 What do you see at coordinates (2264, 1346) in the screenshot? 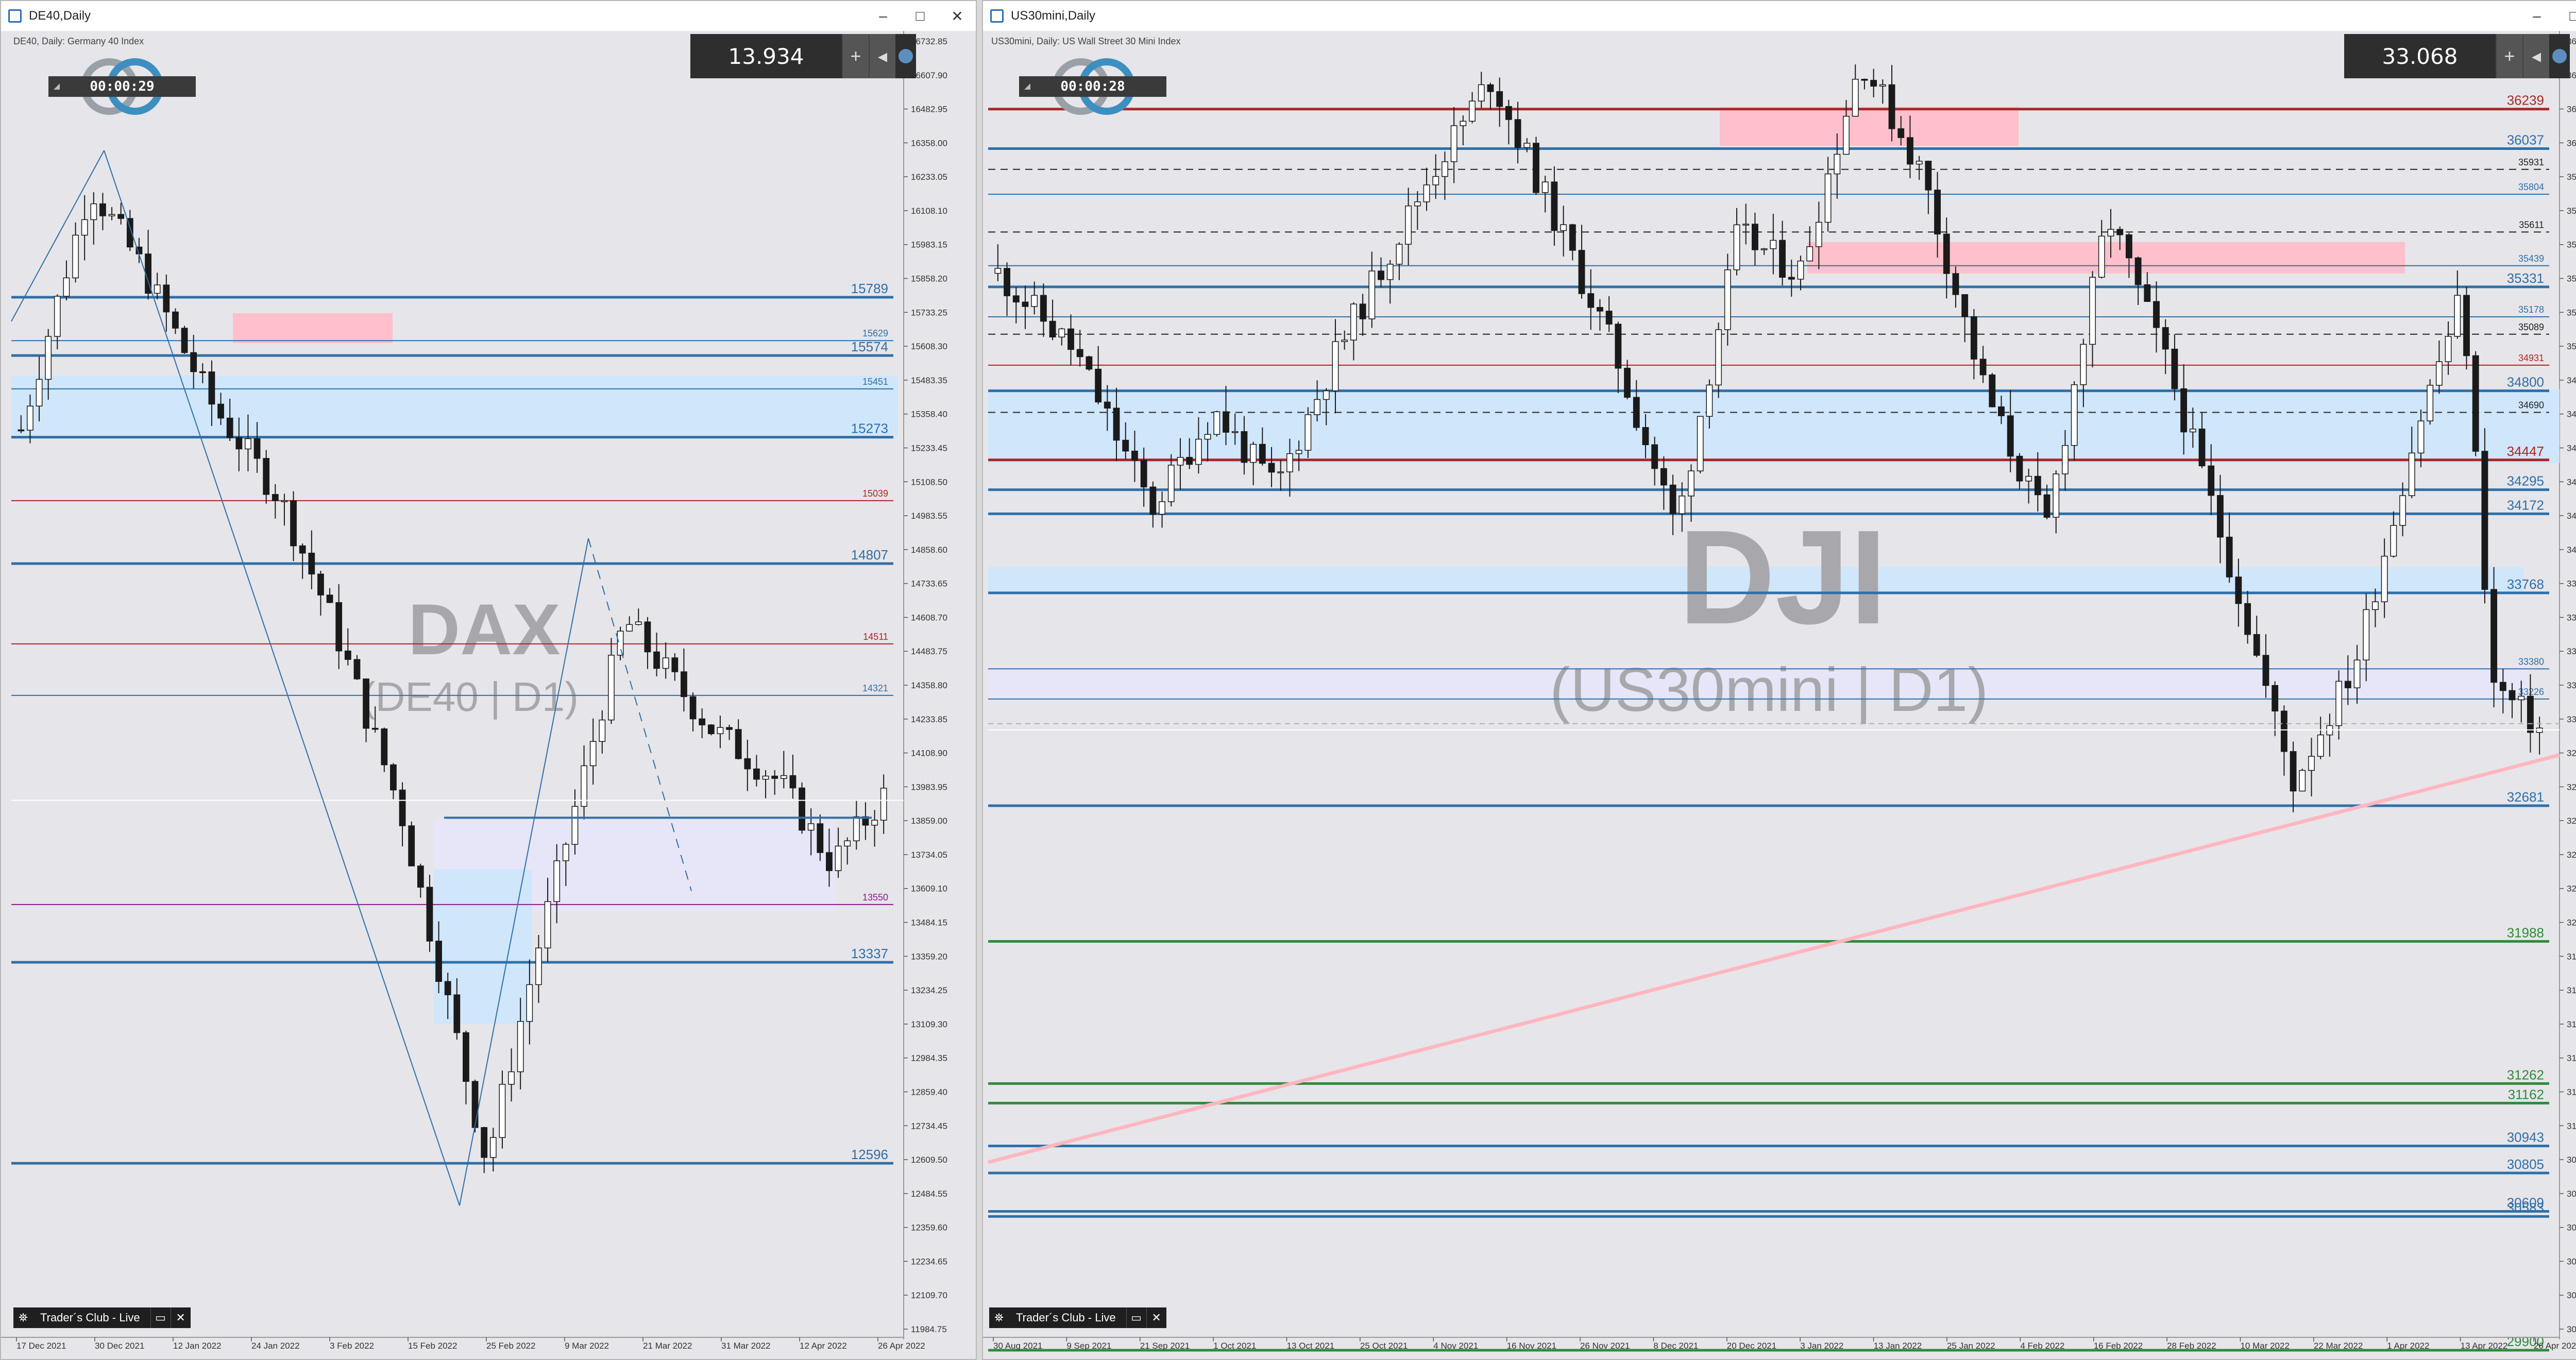
I see `date-axis-label: 10 Mar 2022` at bounding box center [2264, 1346].